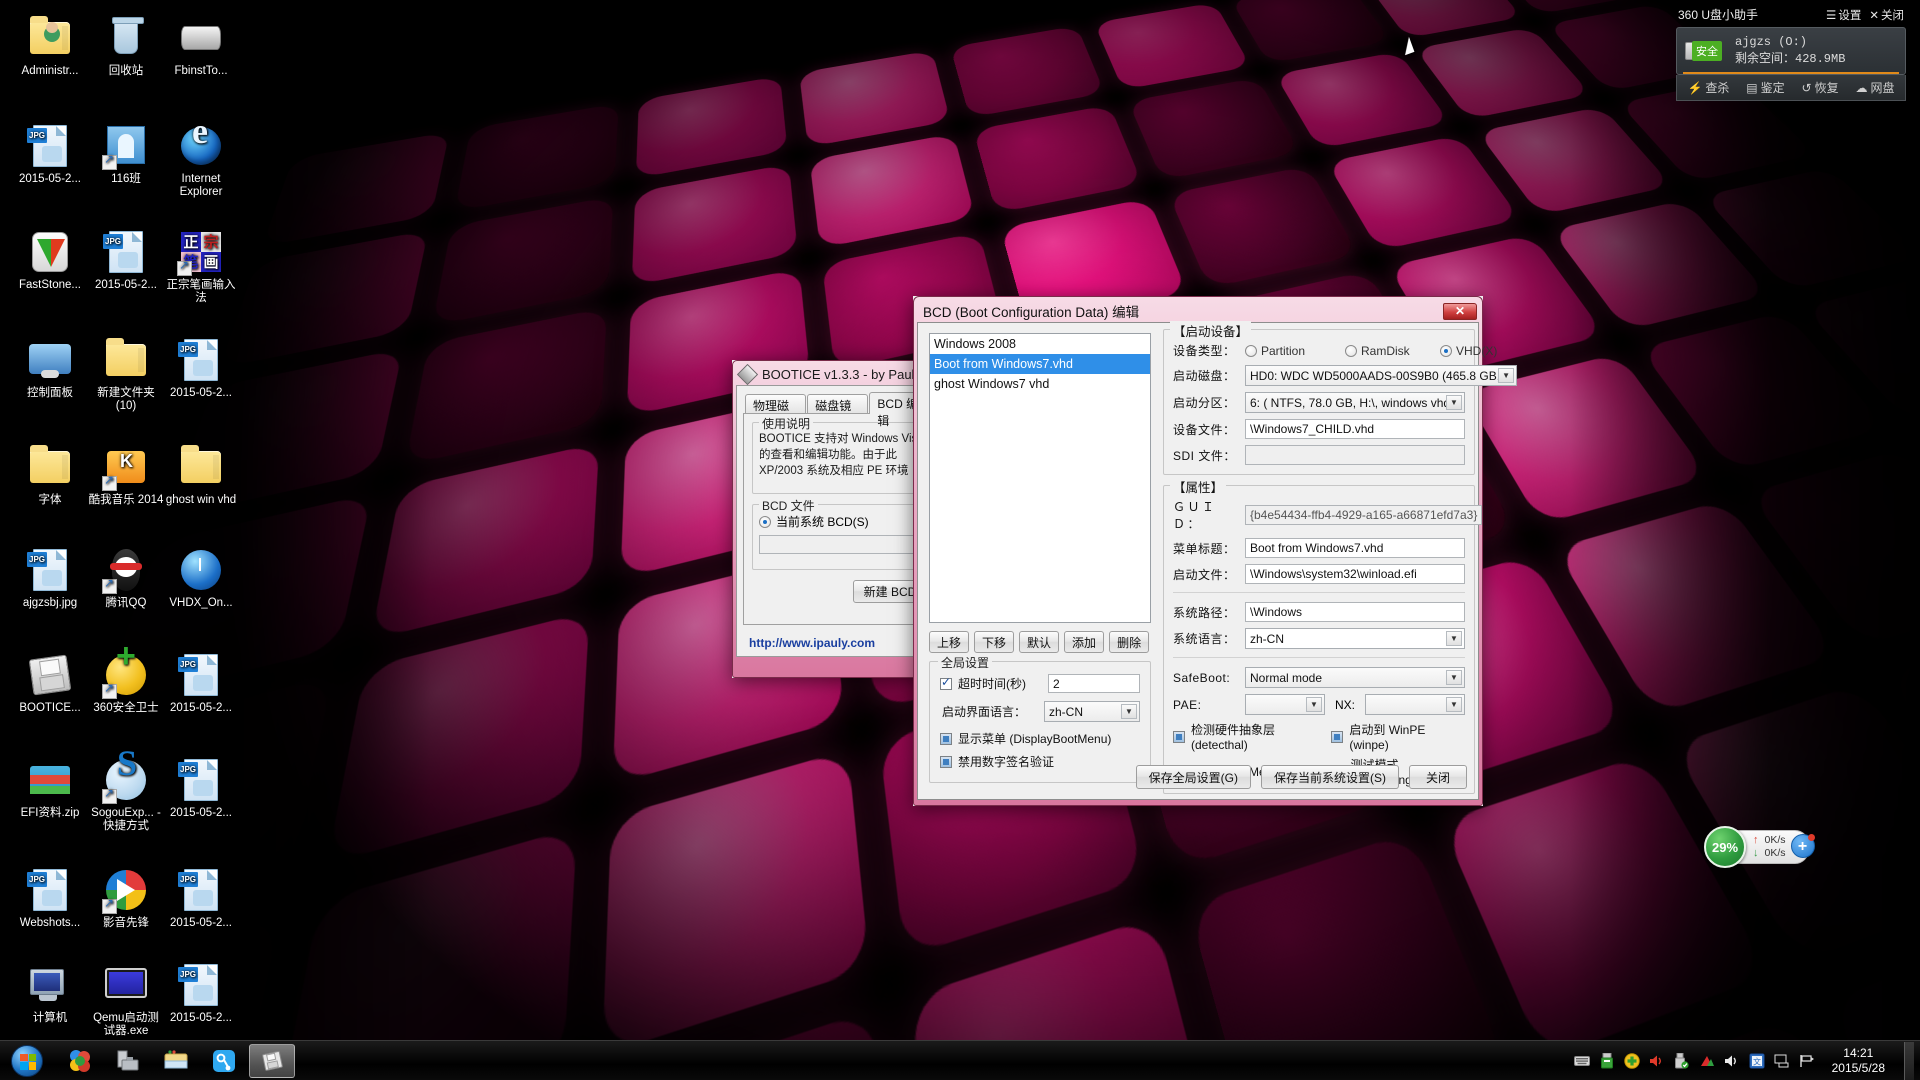 This screenshot has width=1920, height=1080. I want to click on timeout-input: 2, so click(1094, 683).